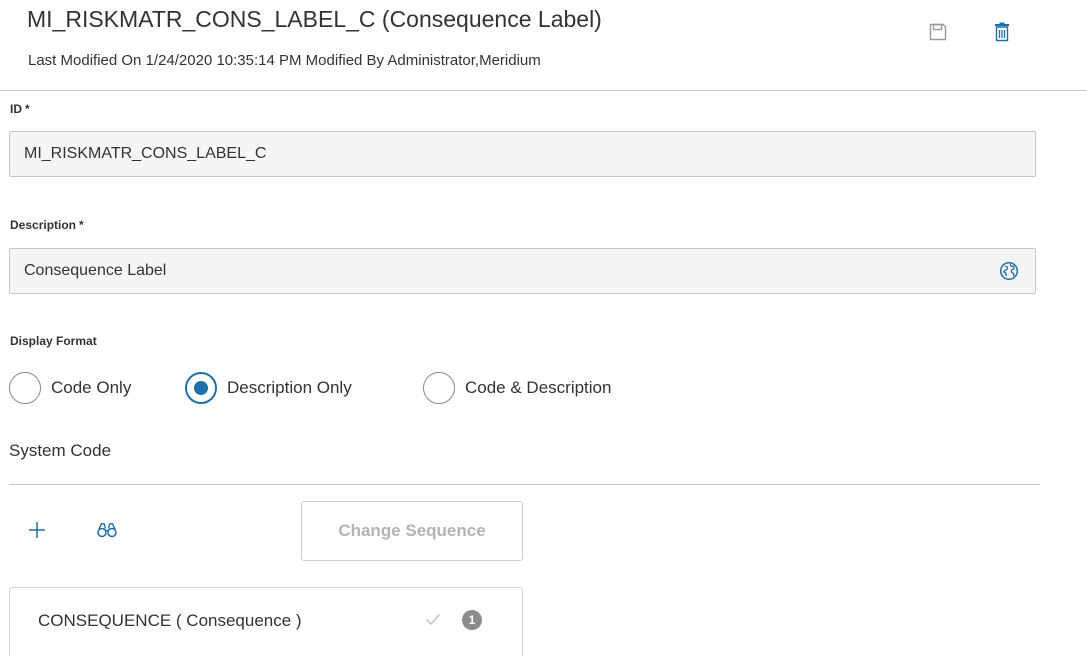  I want to click on add-button, so click(37, 530).